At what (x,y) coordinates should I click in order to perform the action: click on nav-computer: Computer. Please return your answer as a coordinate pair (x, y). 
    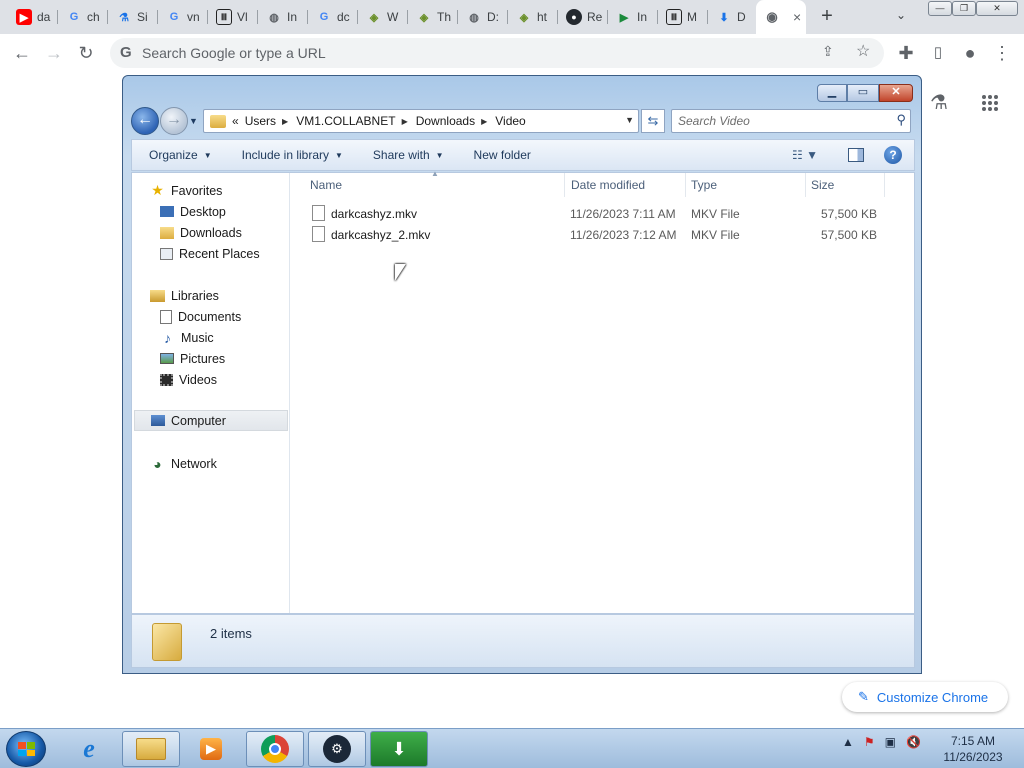
    Looking at the image, I should click on (211, 420).